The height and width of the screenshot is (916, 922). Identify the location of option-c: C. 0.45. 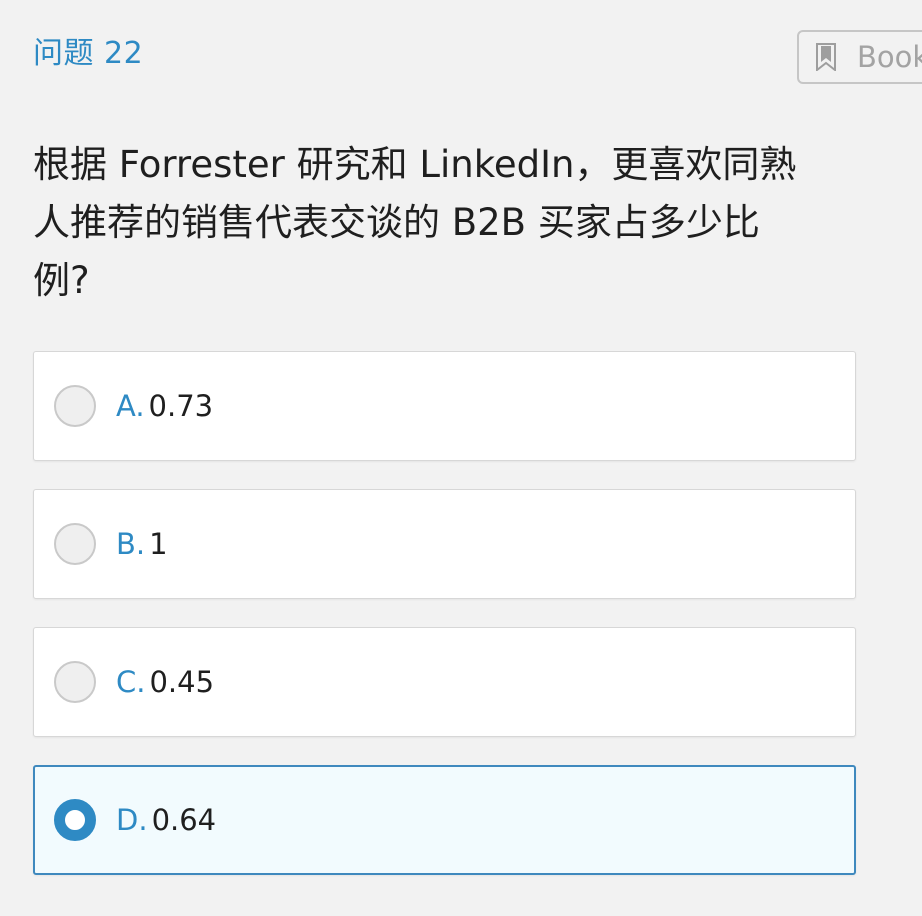
(444, 682).